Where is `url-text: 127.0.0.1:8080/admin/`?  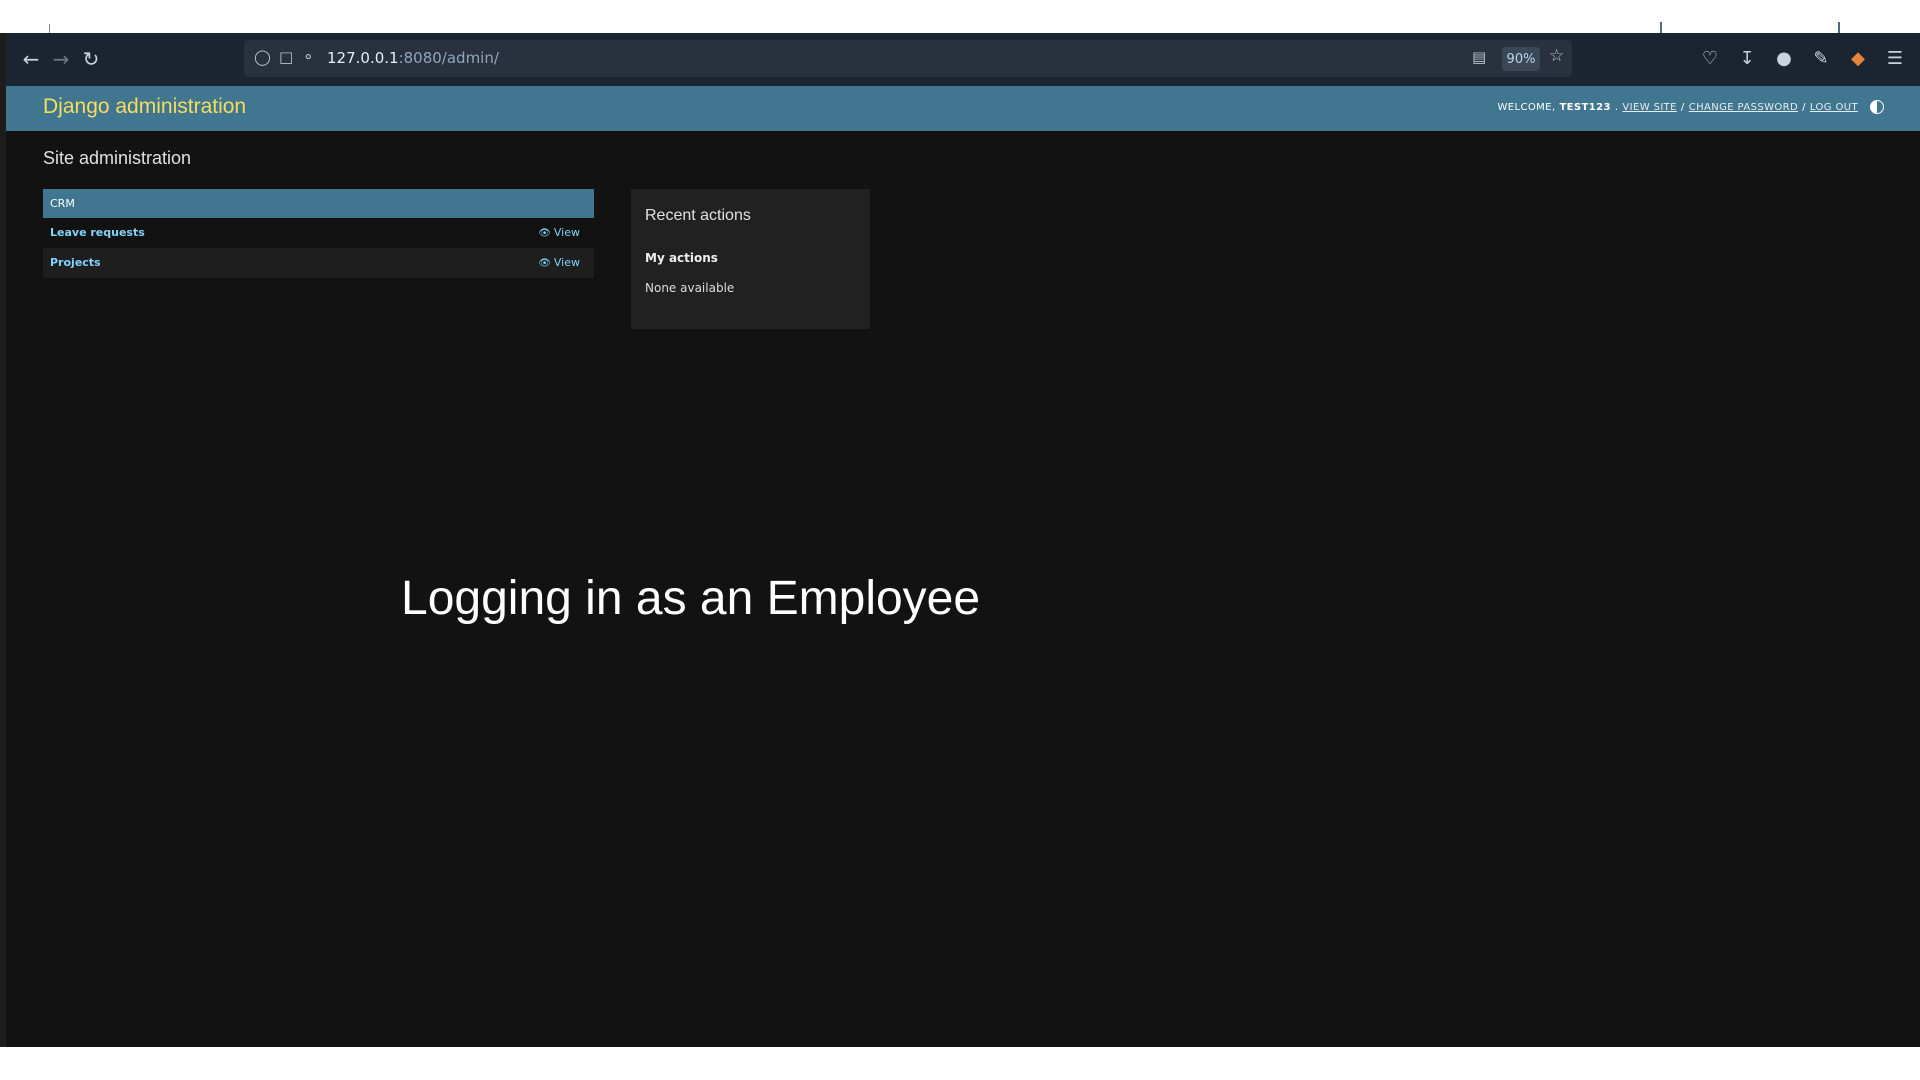 url-text: 127.0.0.1:8080/admin/ is located at coordinates (413, 58).